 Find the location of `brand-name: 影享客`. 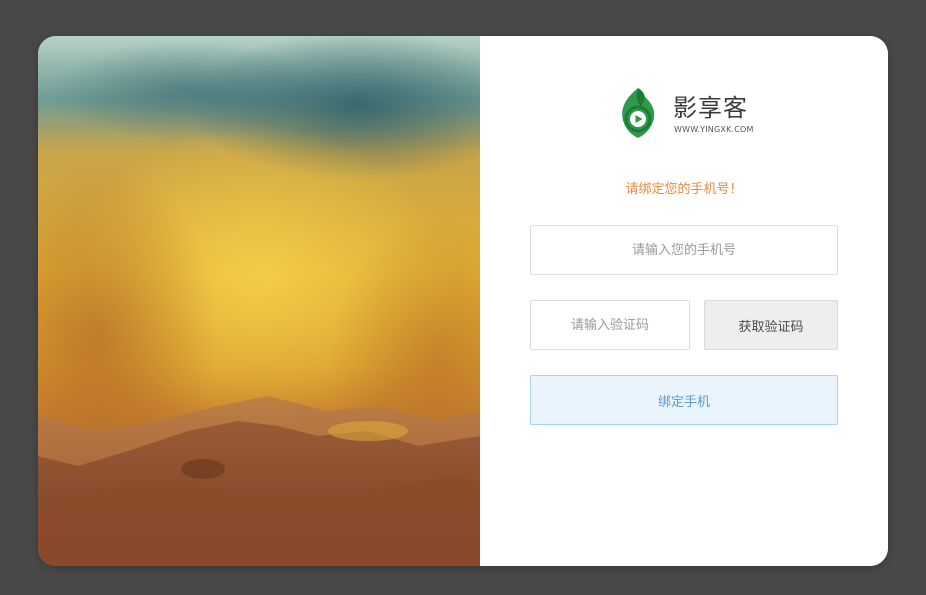

brand-name: 影享客 is located at coordinates (710, 108).